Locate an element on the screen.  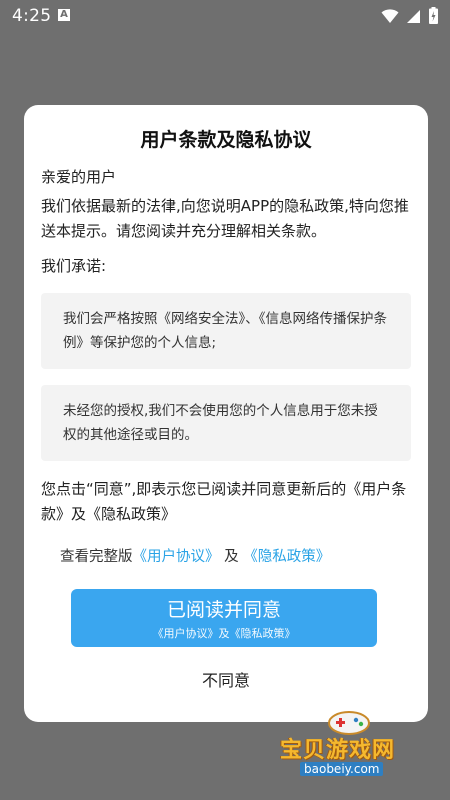
site-watermark: 宝贝游戏网 baobeiy.com is located at coordinates (353, 746).